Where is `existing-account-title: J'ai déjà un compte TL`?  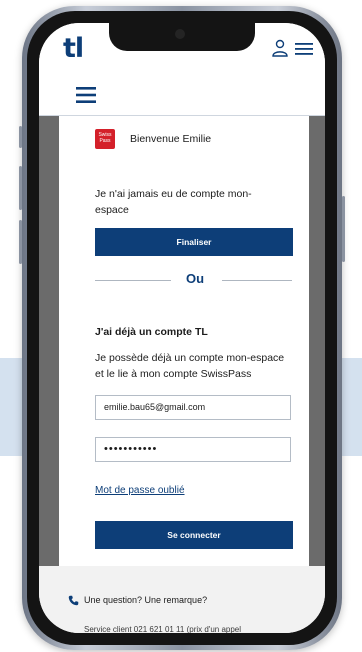 existing-account-title: J'ai déjà un compte TL is located at coordinates (151, 332).